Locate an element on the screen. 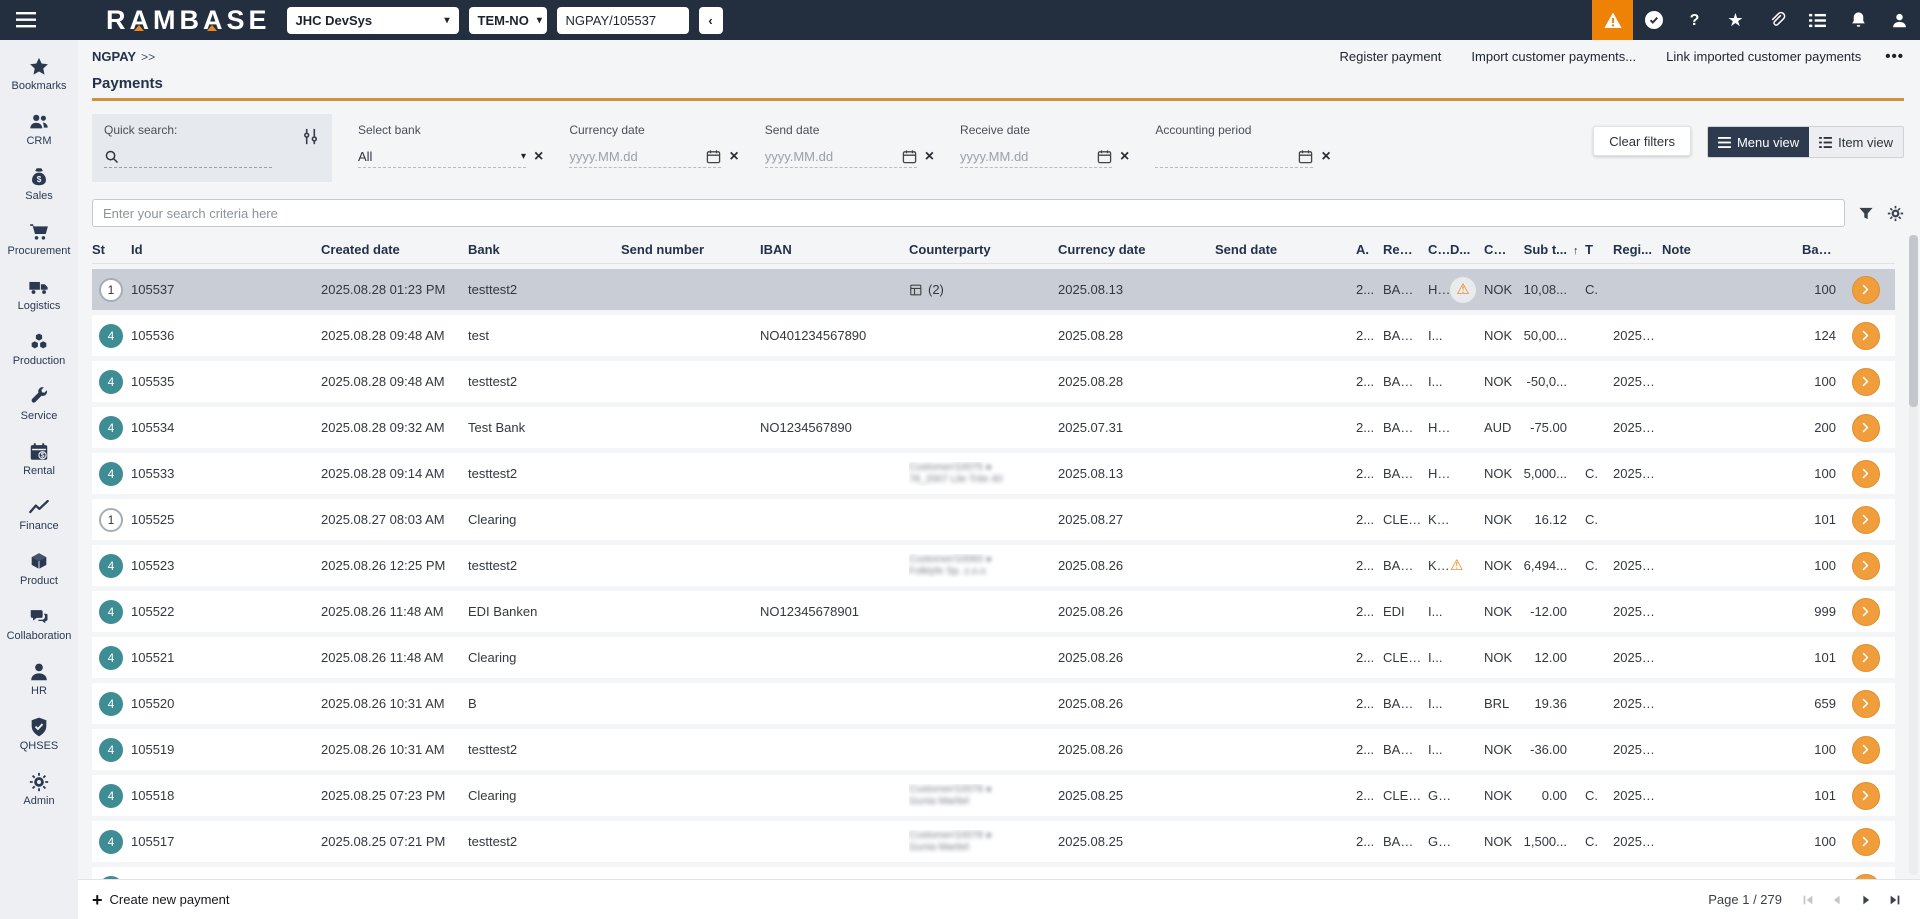 Image resolution: width=1920 pixels, height=919 pixels. menu-view-button: Menu view is located at coordinates (1758, 142).